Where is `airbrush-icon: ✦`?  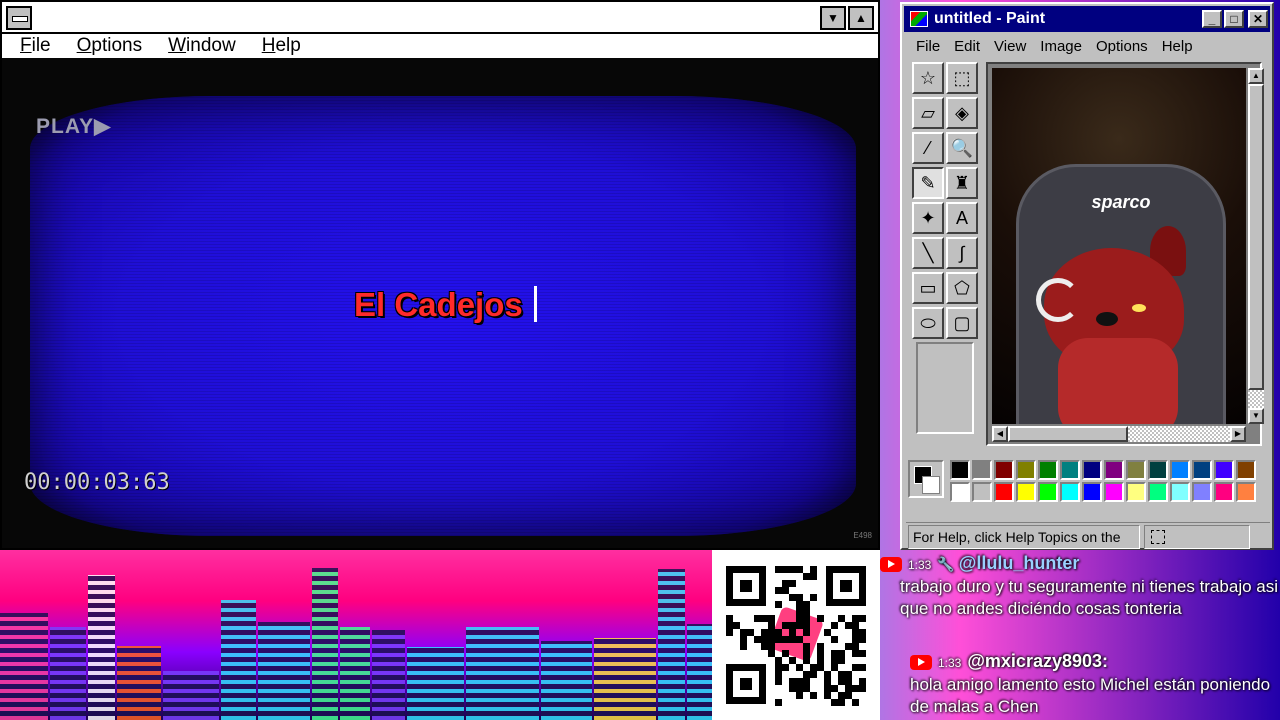
airbrush-icon: ✦ is located at coordinates (928, 218).